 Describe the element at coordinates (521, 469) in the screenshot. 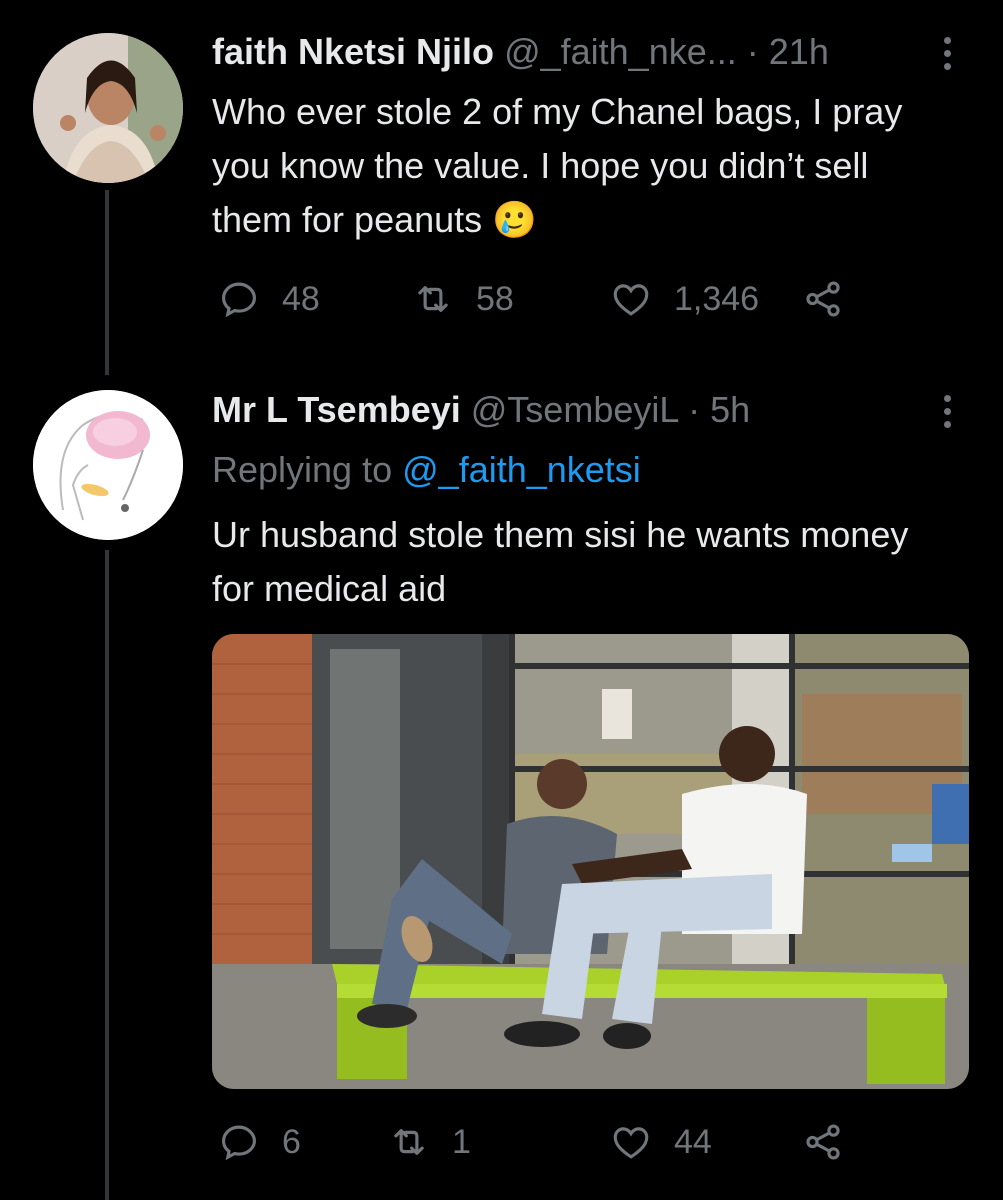

I see `replying-handle-link: @_faith_nketsi` at that location.